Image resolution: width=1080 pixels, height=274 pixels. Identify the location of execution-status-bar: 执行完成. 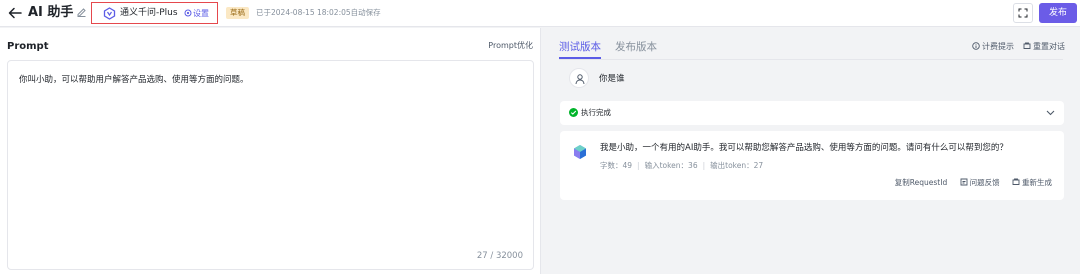
(812, 113).